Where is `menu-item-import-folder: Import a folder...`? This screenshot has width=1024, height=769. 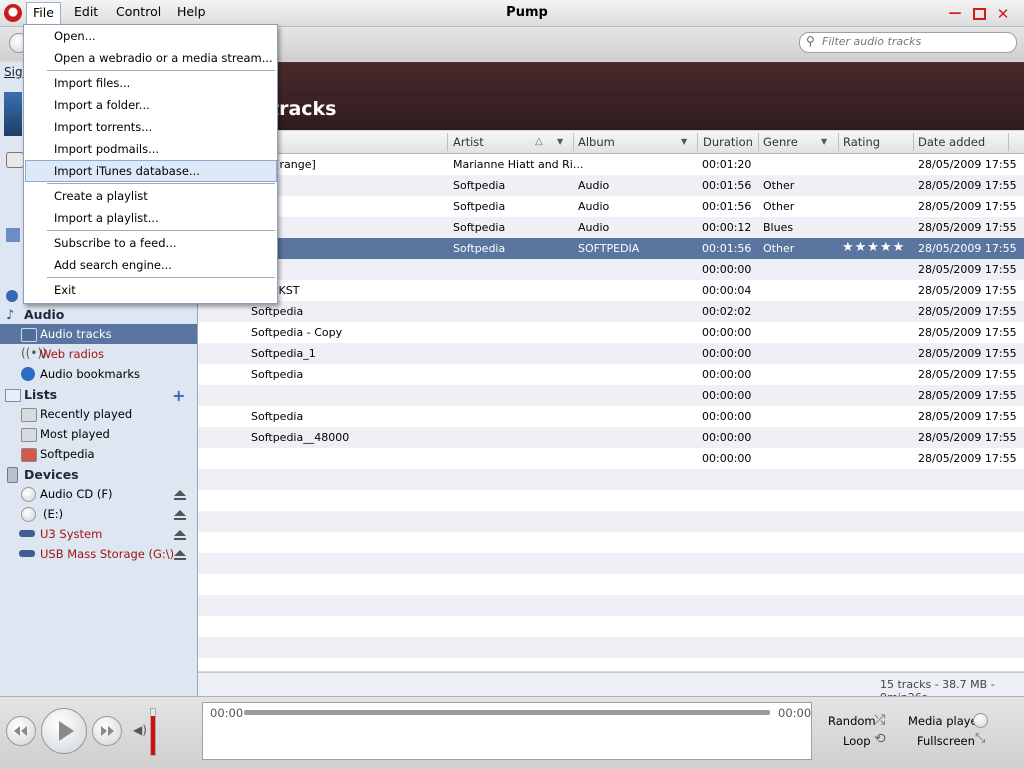 menu-item-import-folder: Import a folder... is located at coordinates (102, 105).